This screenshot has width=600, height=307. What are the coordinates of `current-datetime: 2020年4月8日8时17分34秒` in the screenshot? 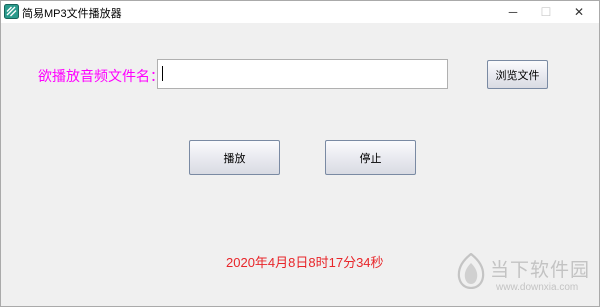 It's located at (305, 262).